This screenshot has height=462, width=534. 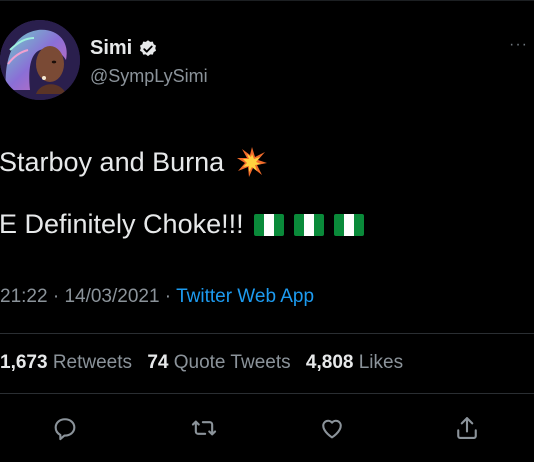 I want to click on more-options-icon: ···, so click(x=518, y=45).